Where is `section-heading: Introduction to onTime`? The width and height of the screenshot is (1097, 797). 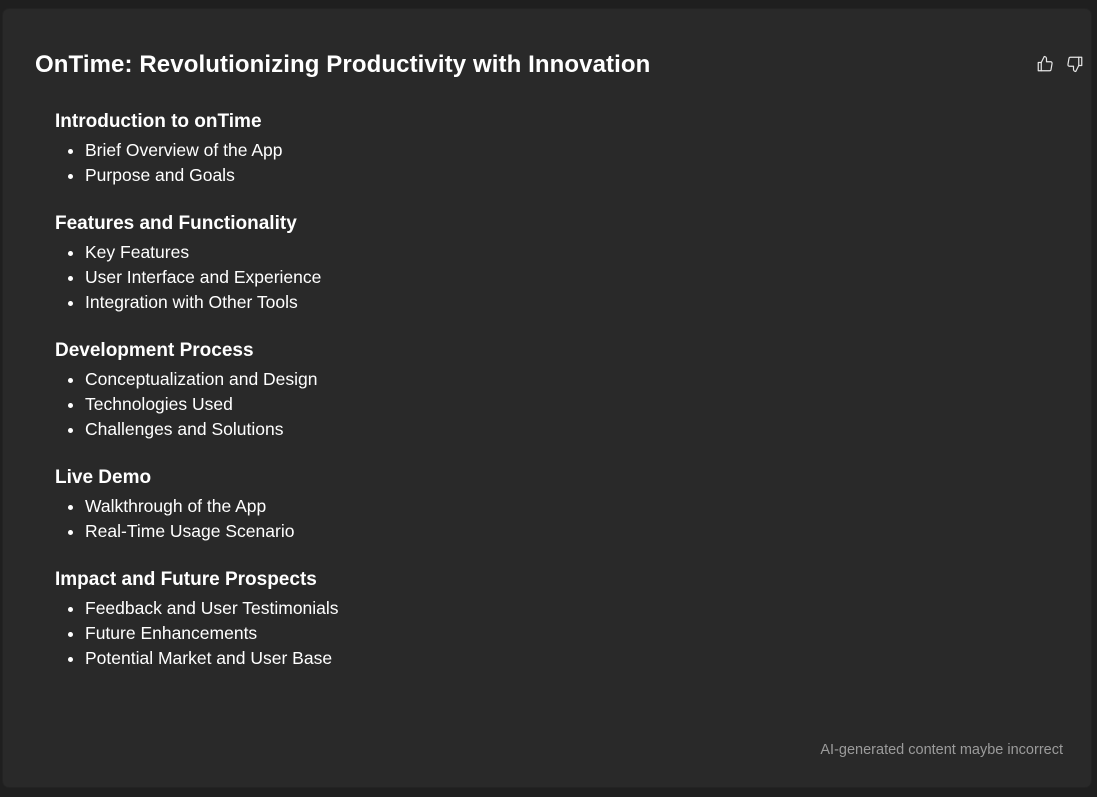 section-heading: Introduction to onTime is located at coordinates (158, 121).